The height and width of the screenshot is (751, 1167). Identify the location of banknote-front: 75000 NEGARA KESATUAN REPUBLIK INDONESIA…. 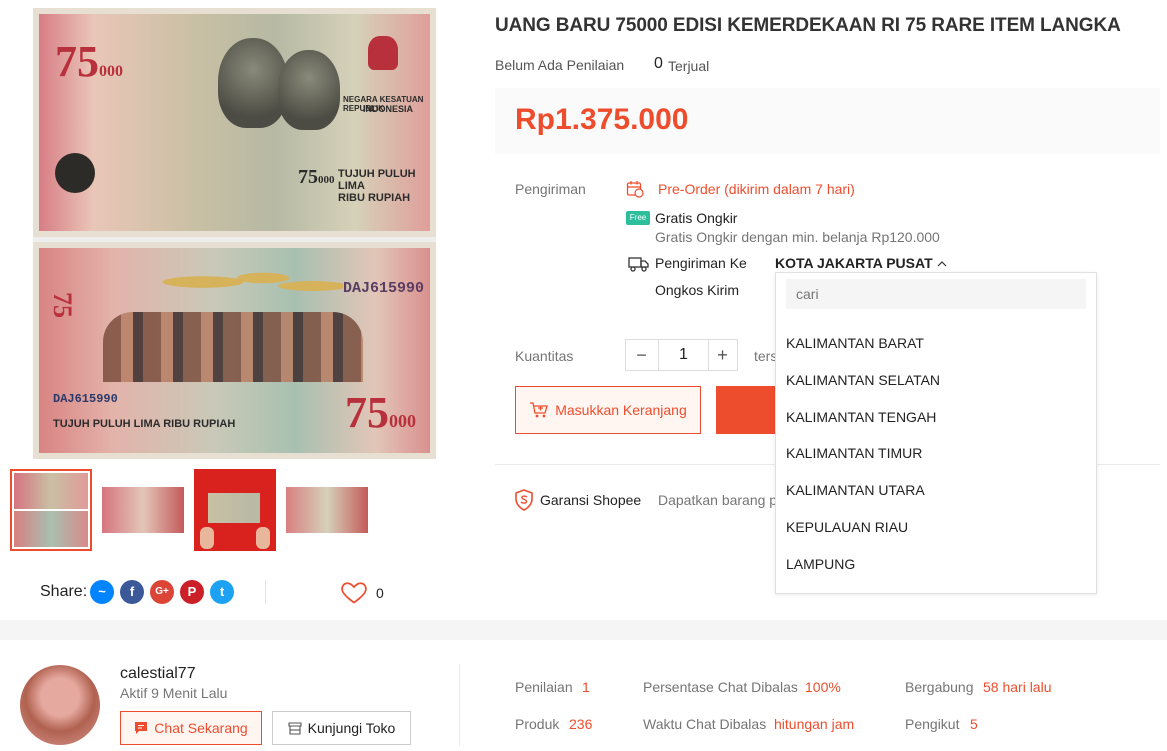
(234, 122).